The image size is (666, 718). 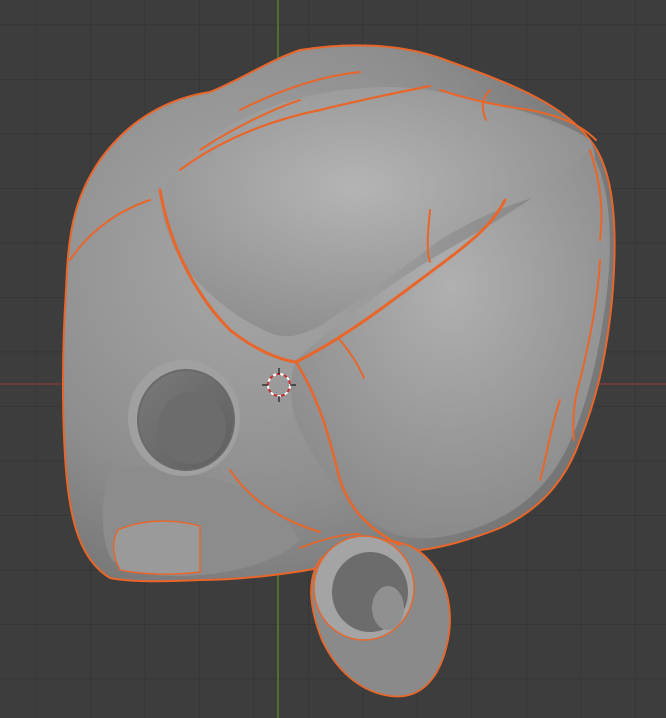 What do you see at coordinates (388, 608) in the screenshot?
I see `bottom-vessel-inner` at bounding box center [388, 608].